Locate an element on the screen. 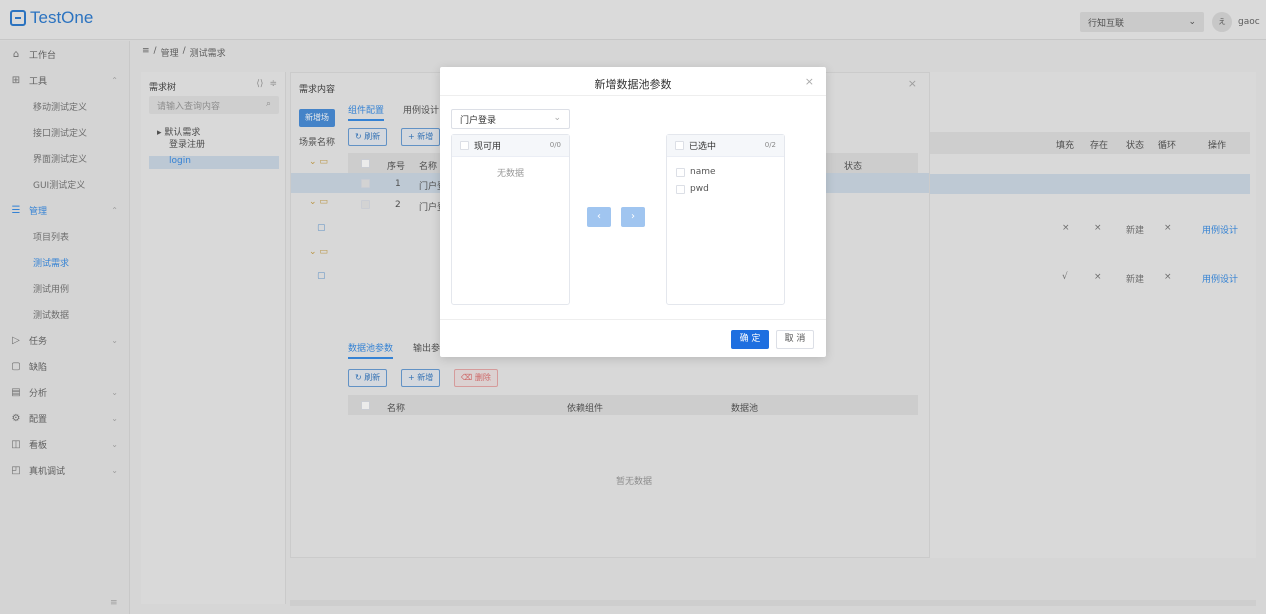  transfer-item: pwd is located at coordinates (692, 189).